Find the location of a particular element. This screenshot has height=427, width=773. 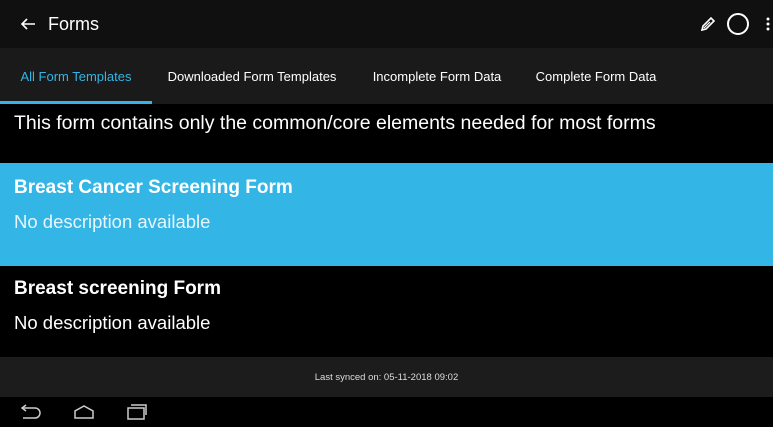

tab-all-form-templates: All Form Templates is located at coordinates (76, 76).